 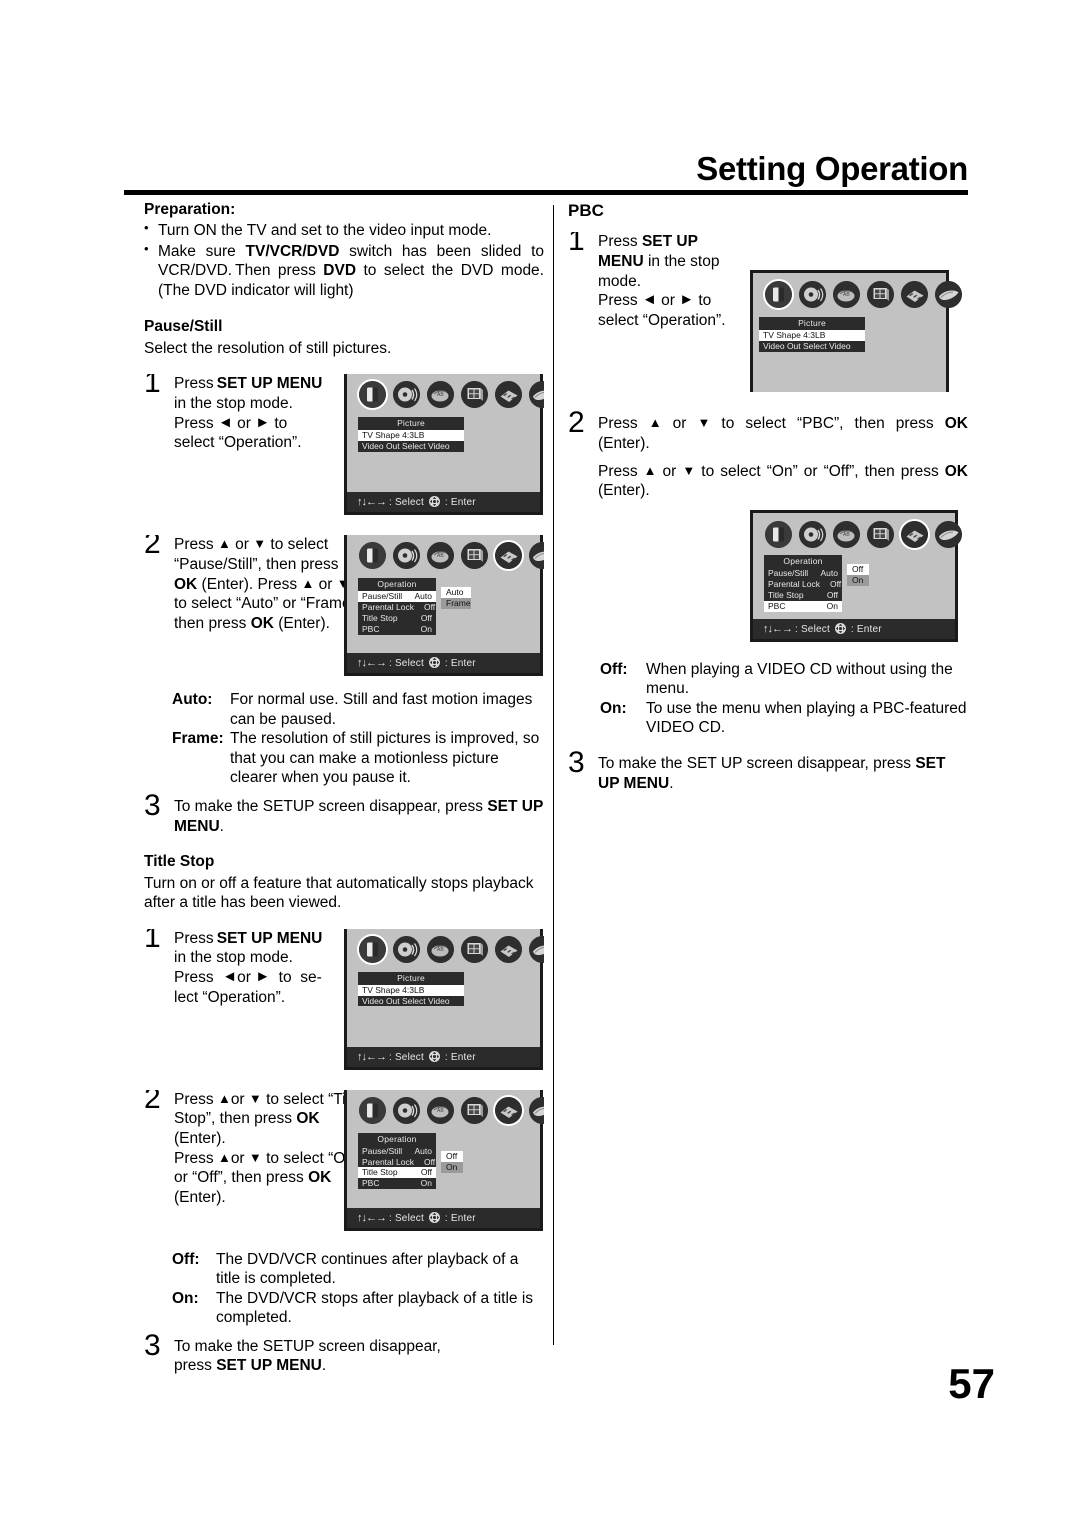 I want to click on osd-submenu-off-on: Off On, so click(x=452, y=1161).